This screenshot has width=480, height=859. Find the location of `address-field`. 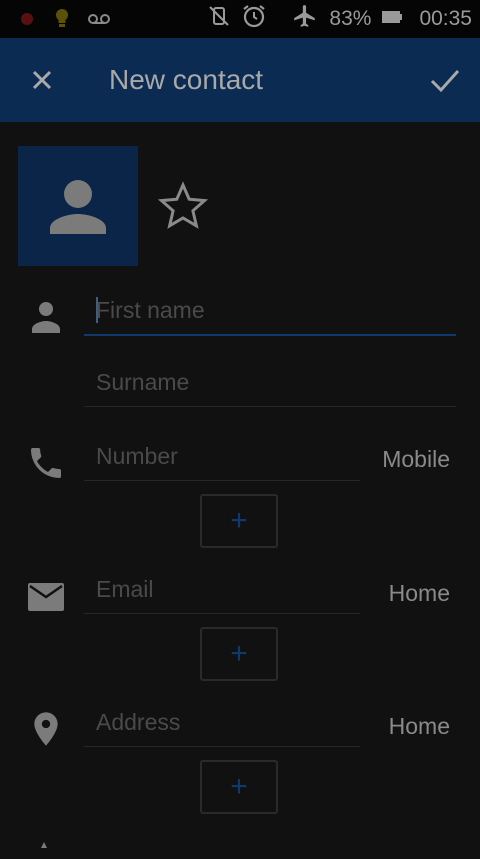

address-field is located at coordinates (222, 724).